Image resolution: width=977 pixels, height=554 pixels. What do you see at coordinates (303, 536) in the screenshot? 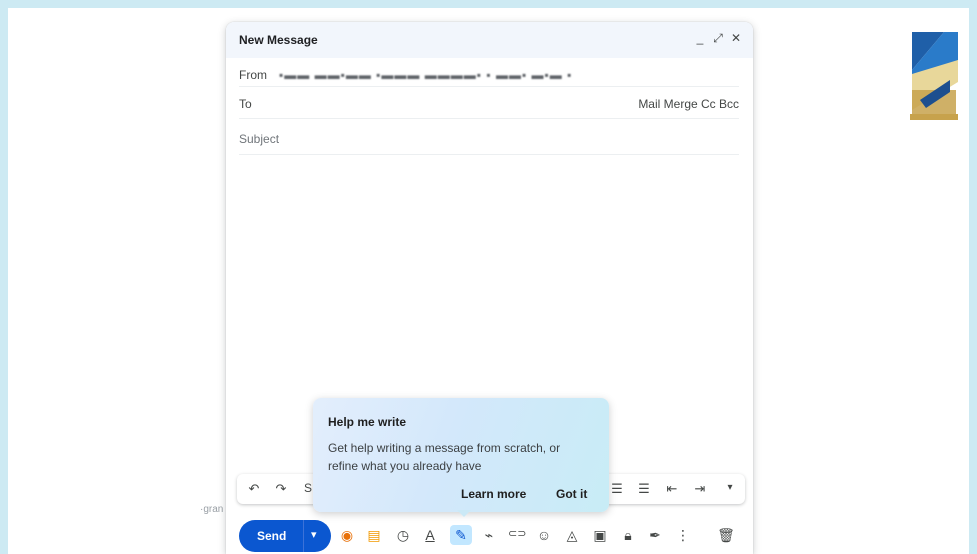
I see `send-divider` at bounding box center [303, 536].